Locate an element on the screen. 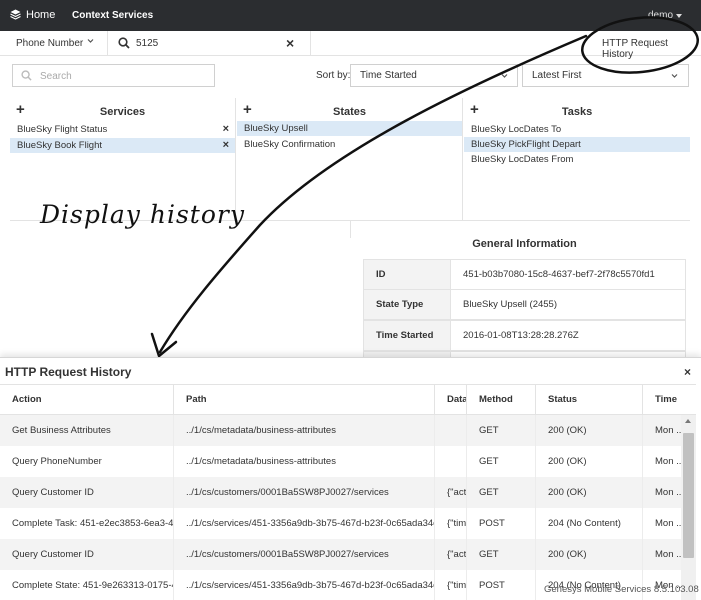  data-cell: {"acti is located at coordinates (451, 492).